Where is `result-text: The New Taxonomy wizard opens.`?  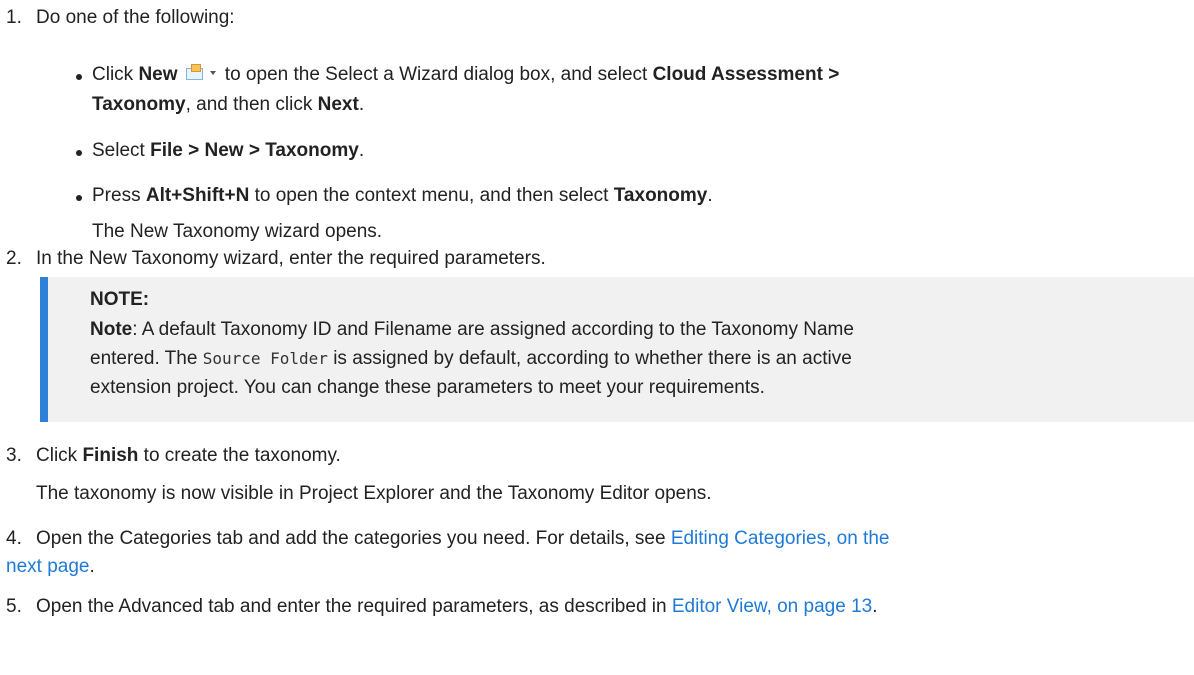 result-text: The New Taxonomy wizard opens. is located at coordinates (237, 231).